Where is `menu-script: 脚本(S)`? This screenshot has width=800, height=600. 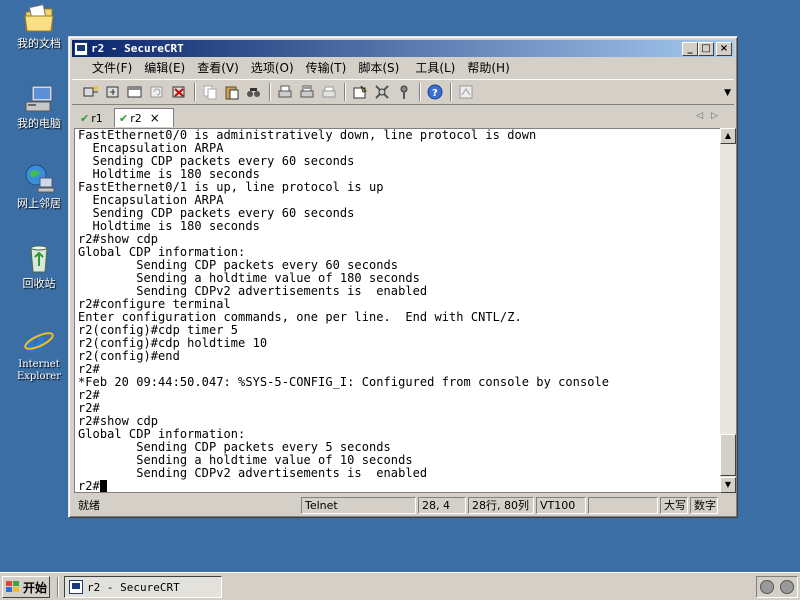
menu-script: 脚本(S) is located at coordinates (378, 67).